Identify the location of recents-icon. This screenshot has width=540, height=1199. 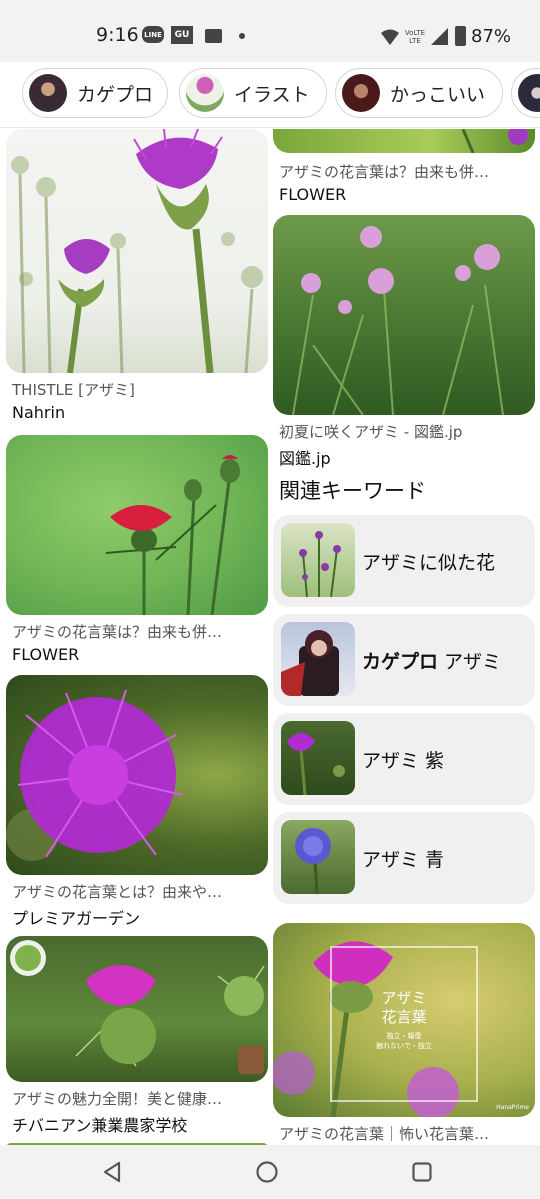
(422, 1172).